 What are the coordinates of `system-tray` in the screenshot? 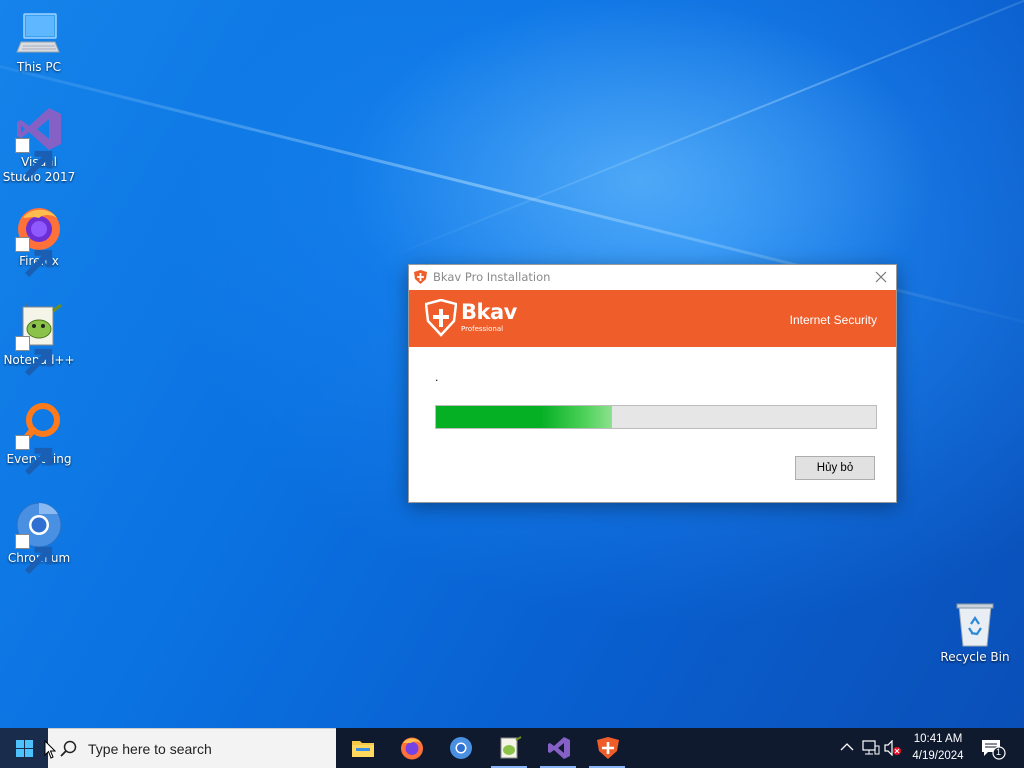 It's located at (869, 748).